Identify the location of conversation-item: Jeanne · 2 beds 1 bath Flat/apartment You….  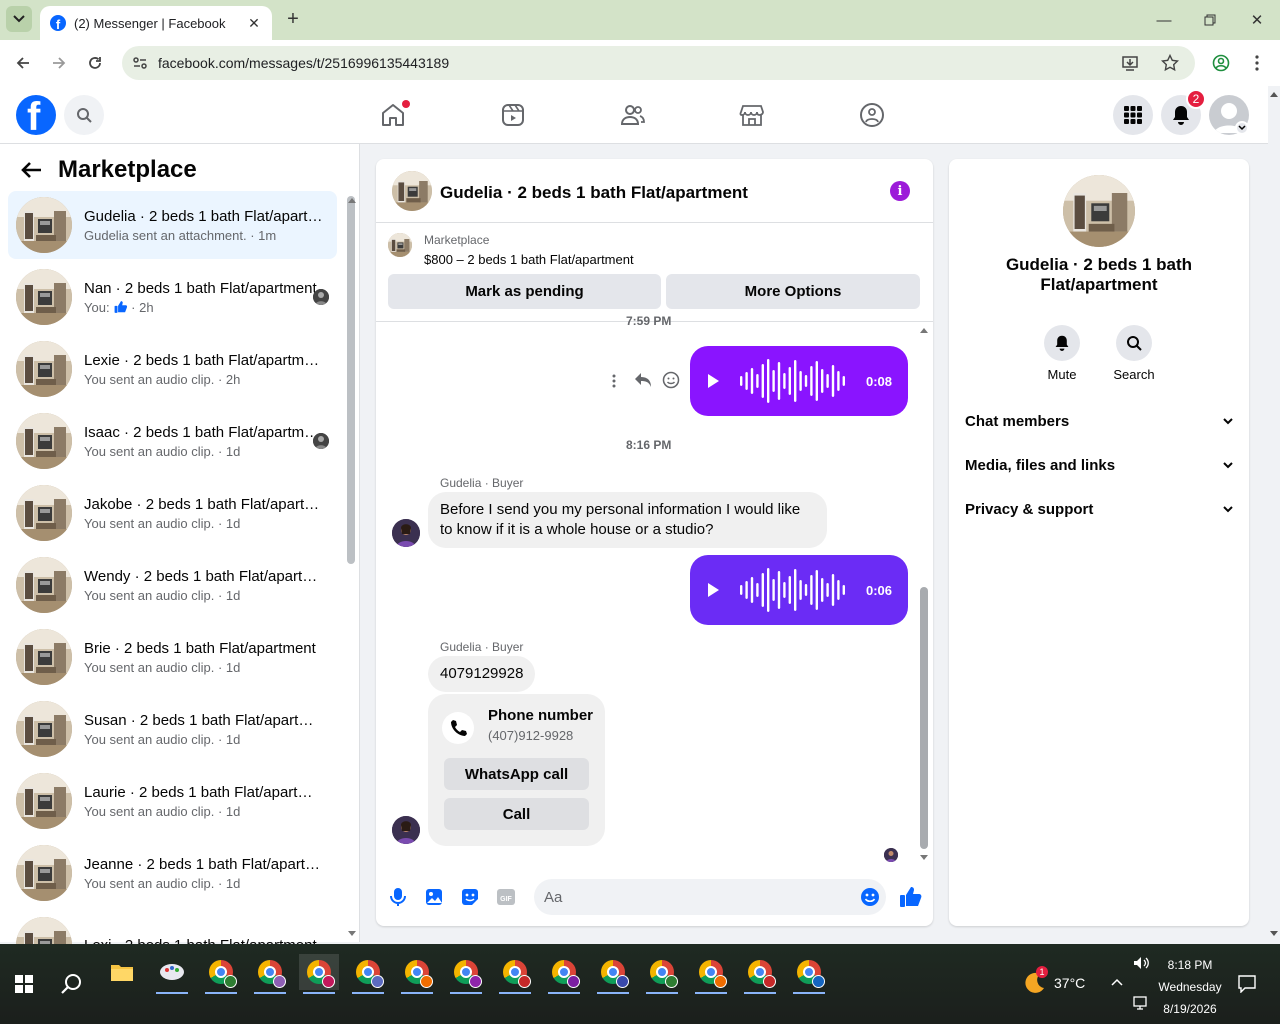
(172, 873).